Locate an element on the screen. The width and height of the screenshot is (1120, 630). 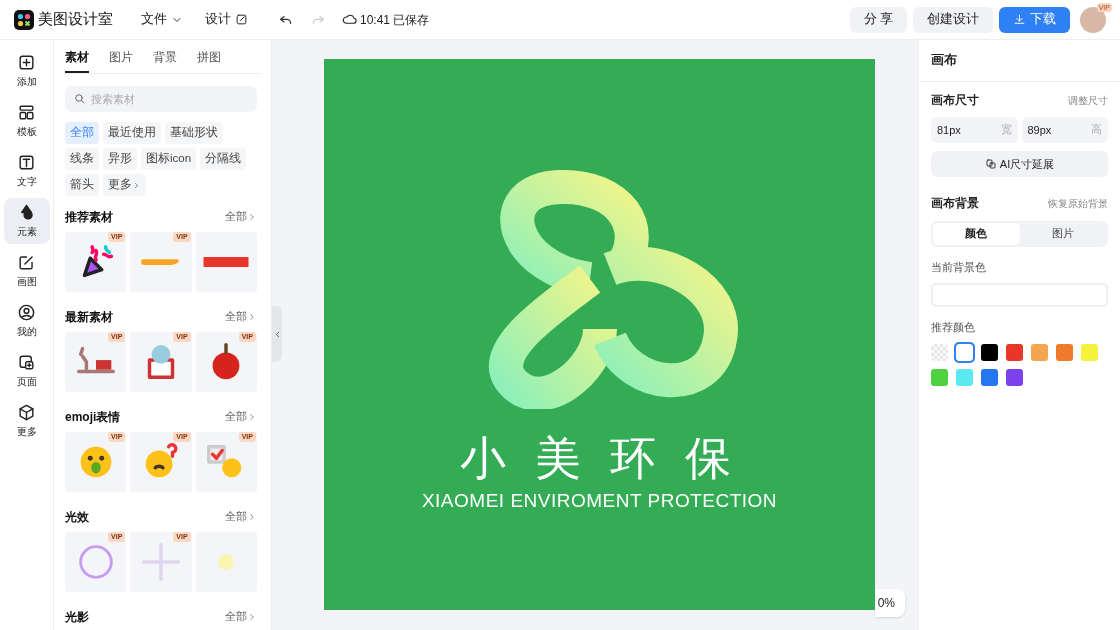
field-label: 推荐颜色 is located at coordinates (953, 327).